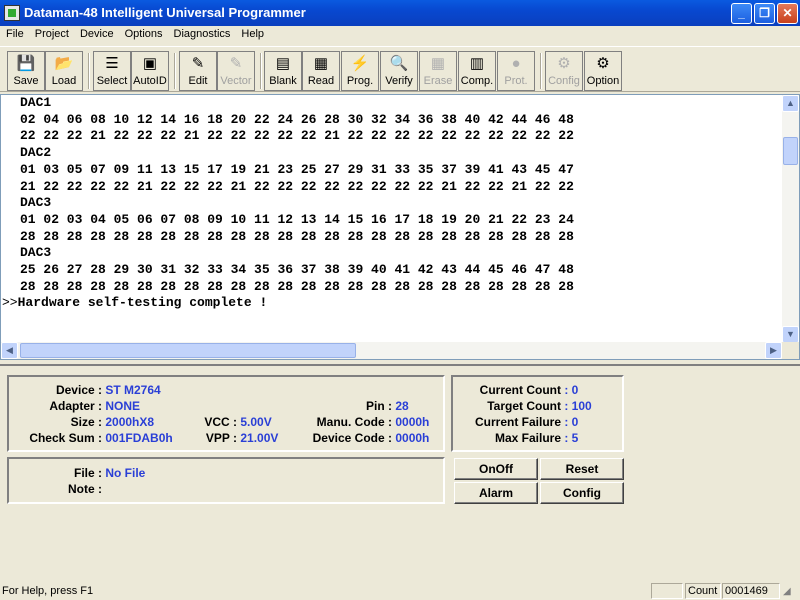 Image resolution: width=800 pixels, height=600 pixels. What do you see at coordinates (603, 63) in the screenshot?
I see `option-icon: ⚙` at bounding box center [603, 63].